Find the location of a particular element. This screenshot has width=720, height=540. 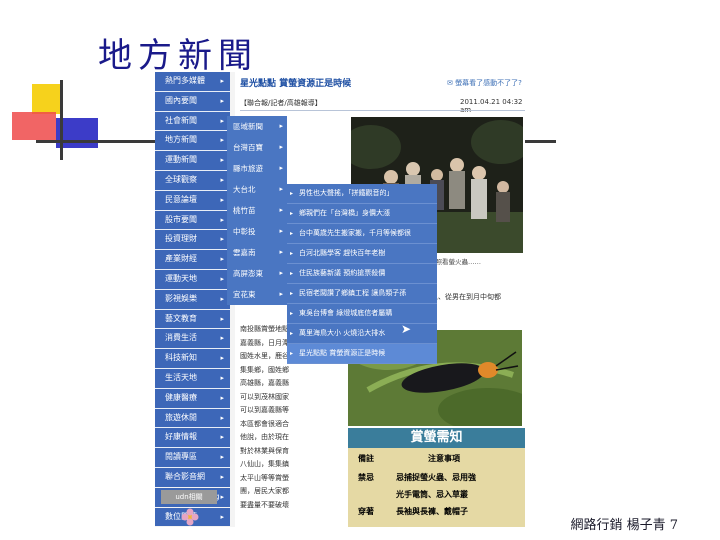

menu-level1-item: 宜花東 ▸ is located at coordinates (257, 294).